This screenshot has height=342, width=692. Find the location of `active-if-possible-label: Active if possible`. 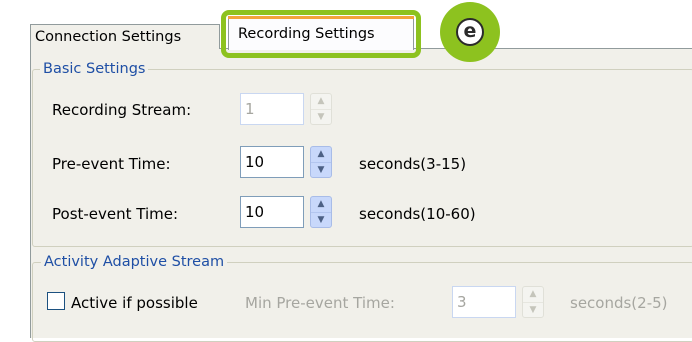

active-if-possible-label: Active if possible is located at coordinates (134, 303).